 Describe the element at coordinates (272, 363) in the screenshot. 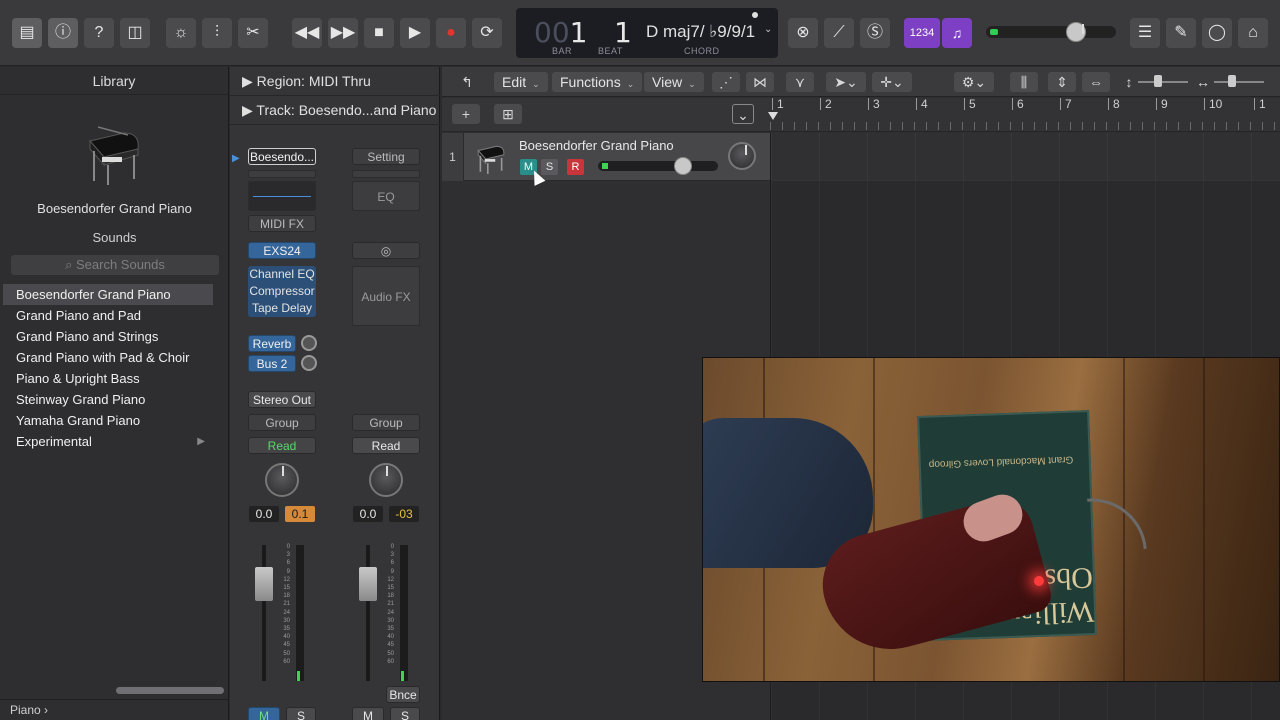

I see `send-bus-2: Bus 2` at that location.